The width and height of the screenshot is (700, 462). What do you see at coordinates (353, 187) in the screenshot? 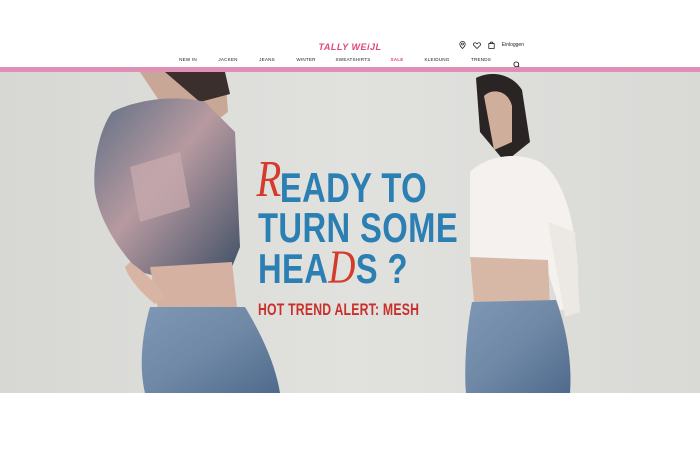
I see `headline-line-1: EADY TO` at bounding box center [353, 187].